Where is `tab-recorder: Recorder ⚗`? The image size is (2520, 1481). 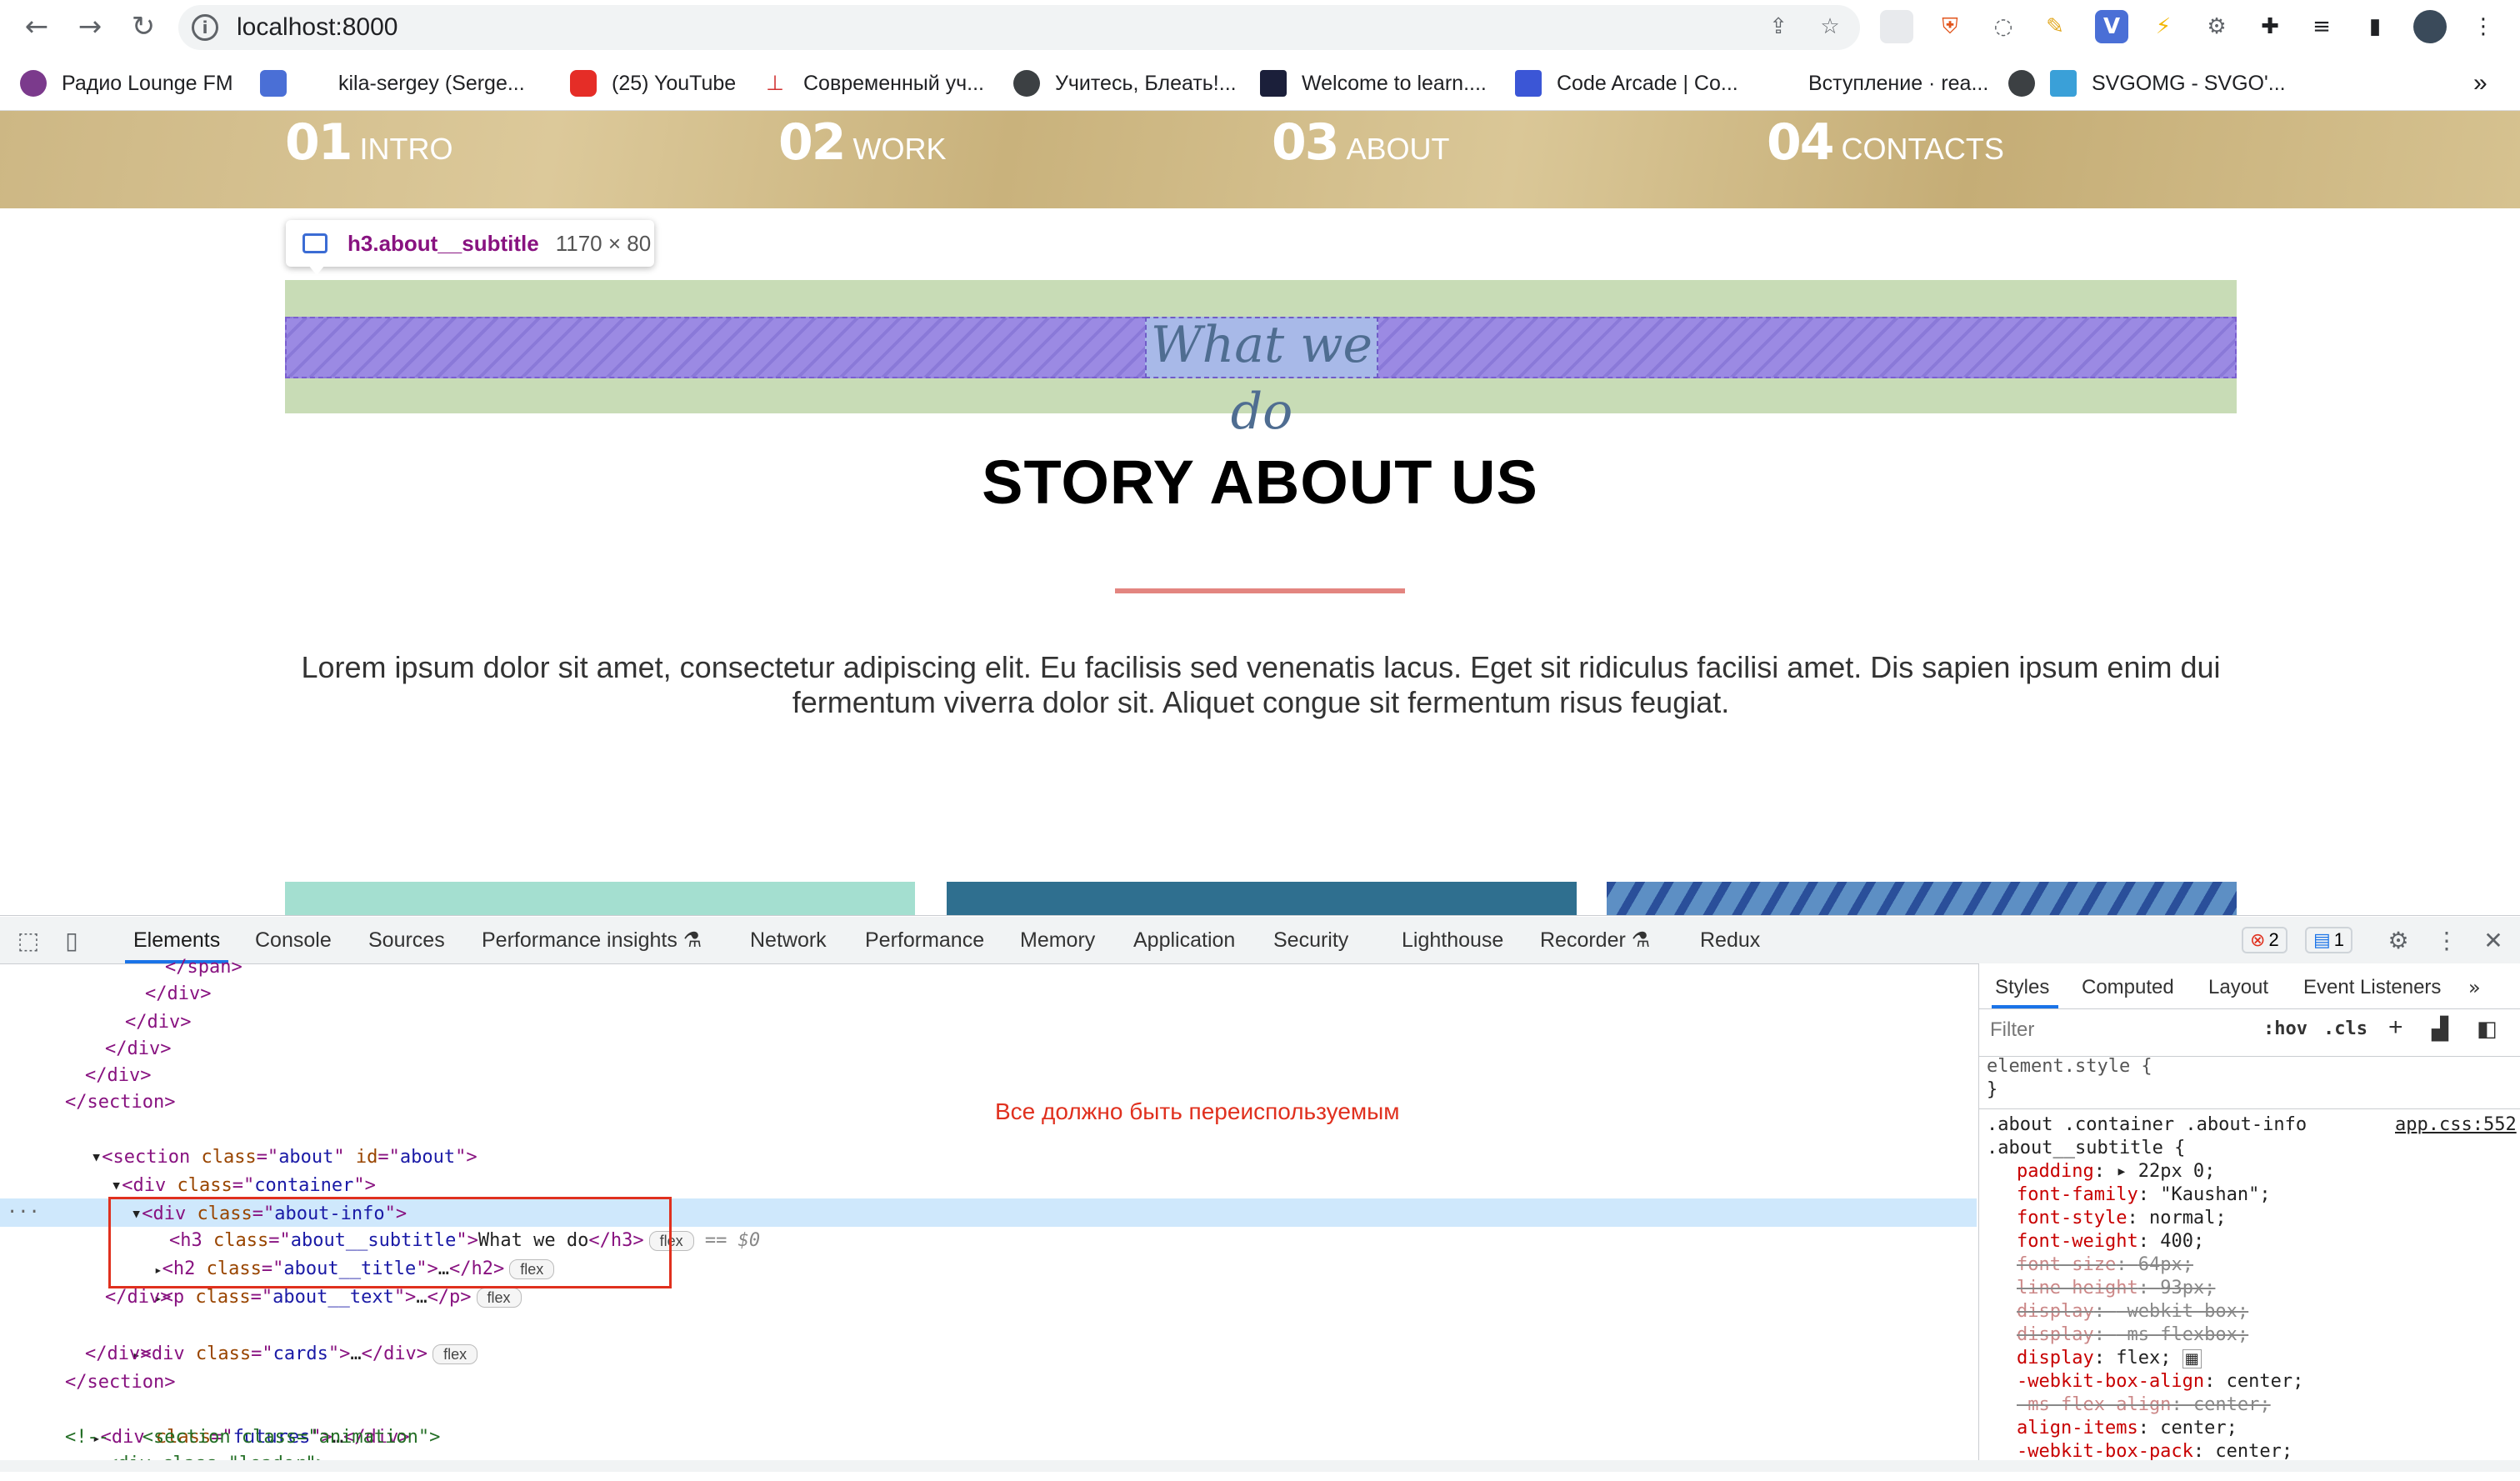
tab-recorder: Recorder ⚗ is located at coordinates (1595, 940).